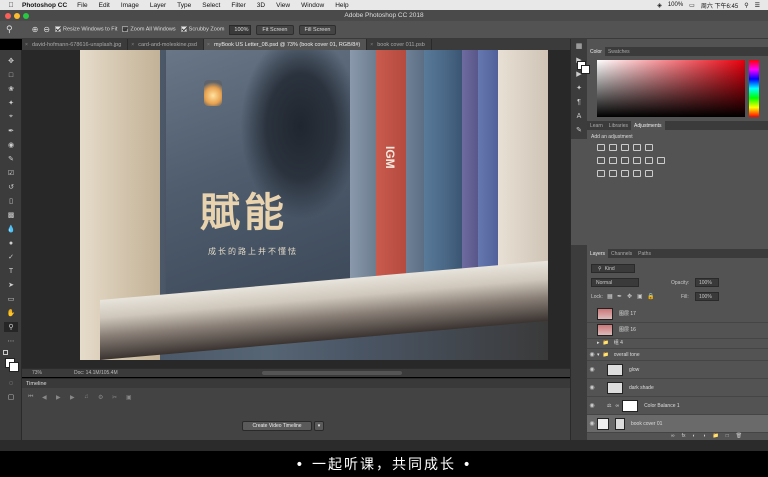 This screenshot has width=768, height=477. Describe the element at coordinates (11, 201) in the screenshot. I see `eraser-tool-icon: ▯` at that location.